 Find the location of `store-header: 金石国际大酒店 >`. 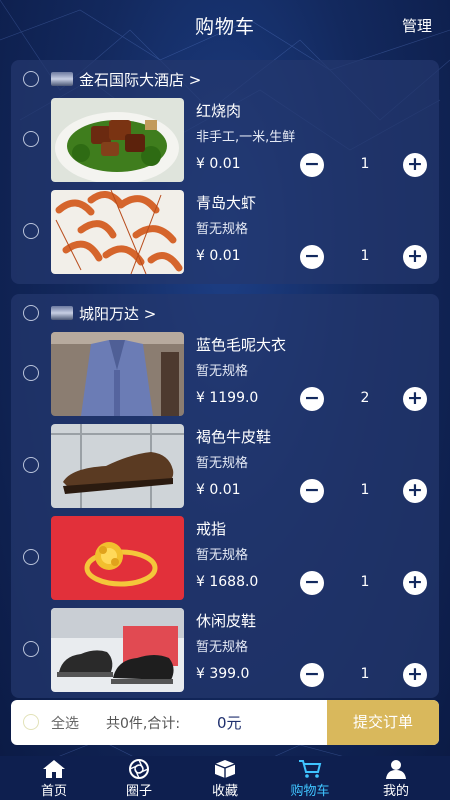

store-header: 金石国际大酒店 > is located at coordinates (225, 78).